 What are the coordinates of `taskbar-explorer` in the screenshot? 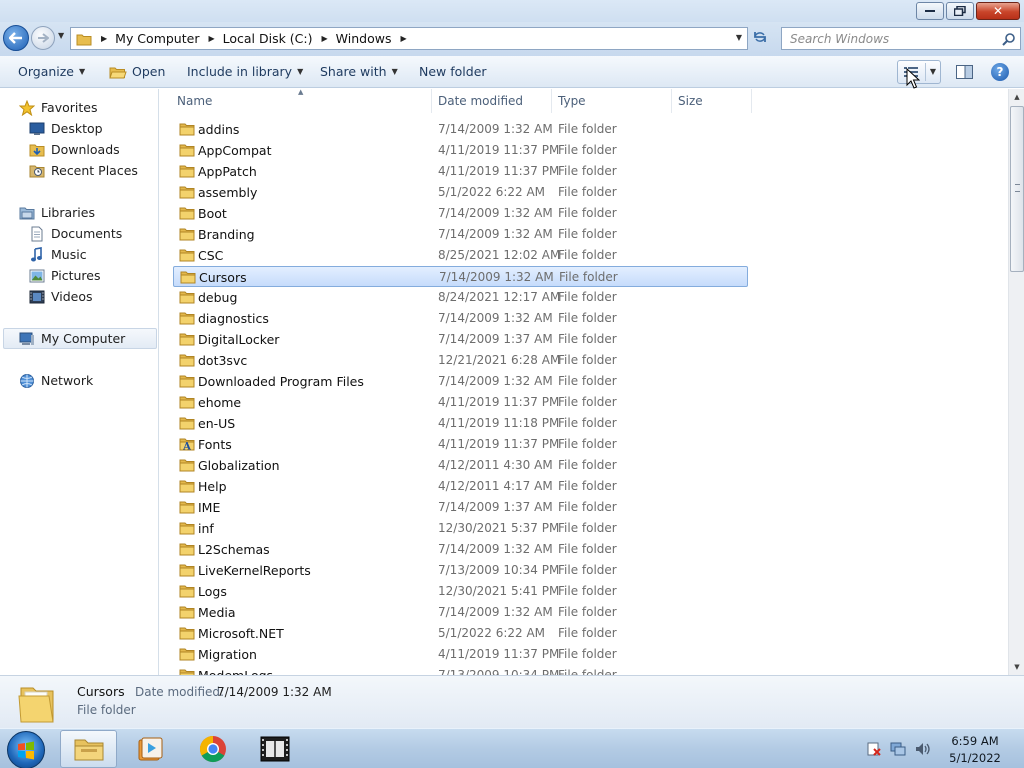 It's located at (88, 749).